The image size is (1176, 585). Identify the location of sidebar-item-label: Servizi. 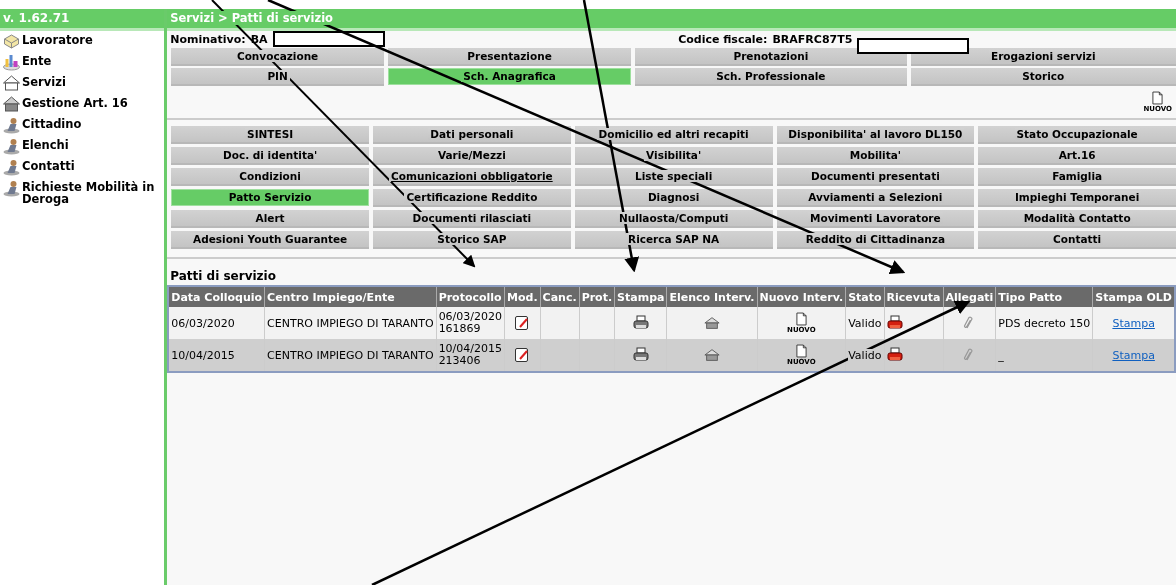
(44, 81).